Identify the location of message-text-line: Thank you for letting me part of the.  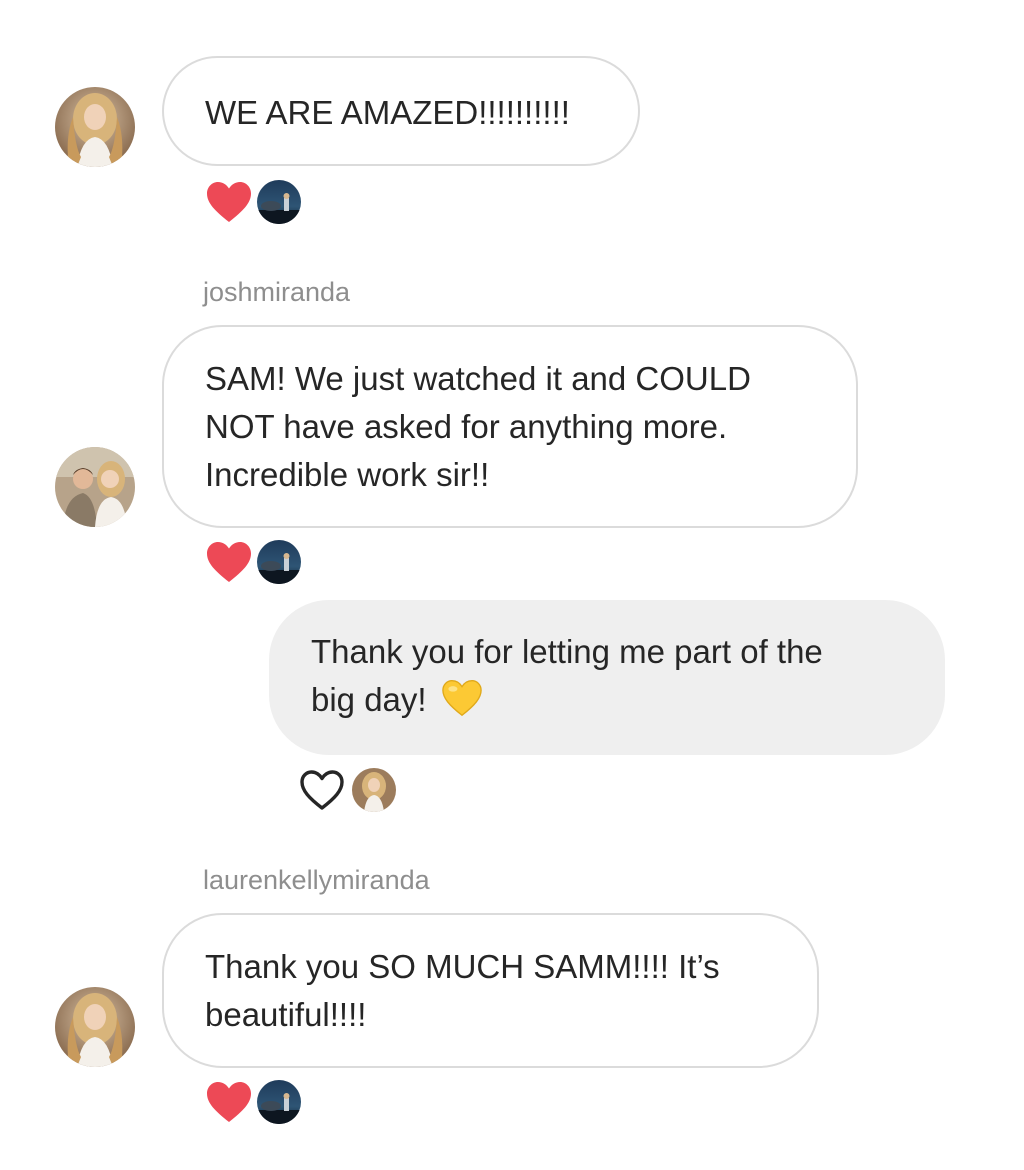
(567, 651).